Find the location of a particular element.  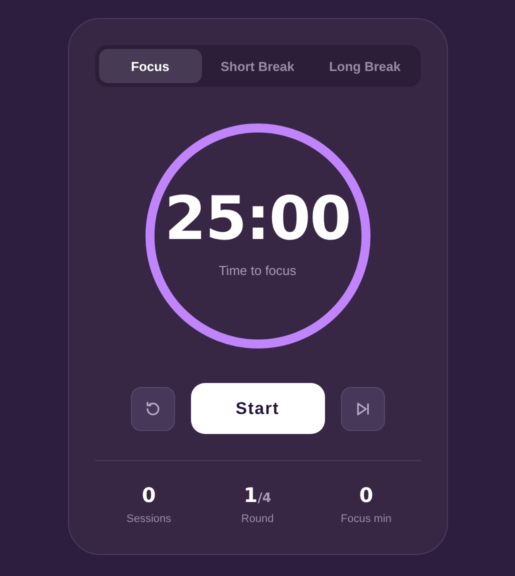

stat-label: Focus min is located at coordinates (366, 519).